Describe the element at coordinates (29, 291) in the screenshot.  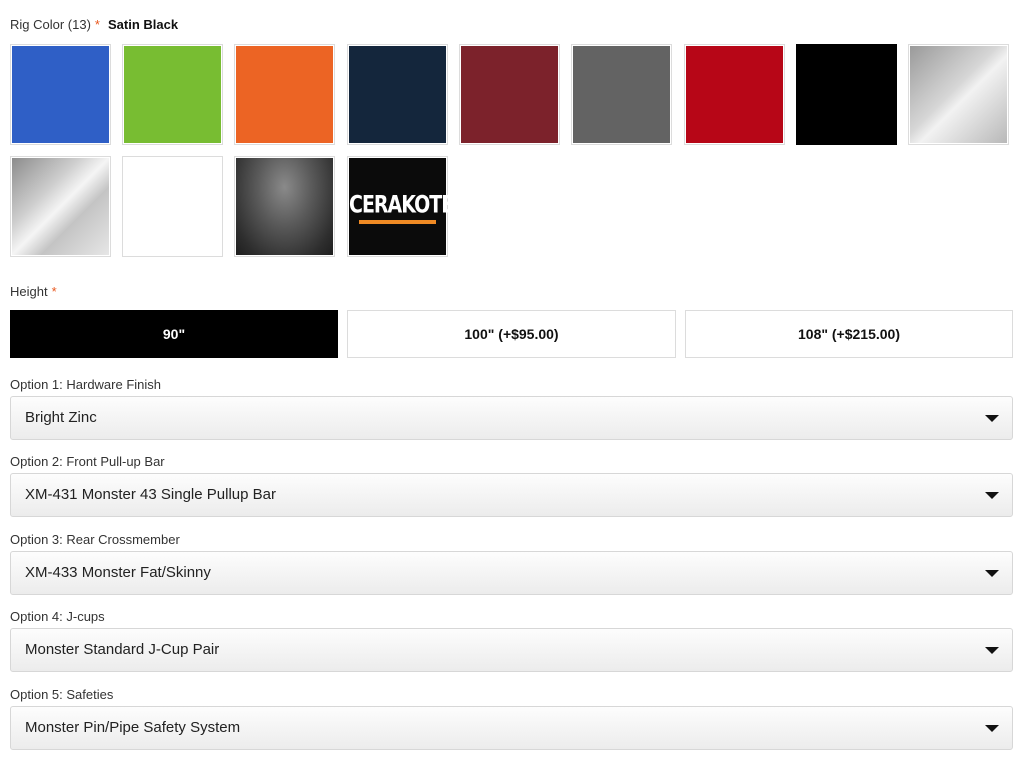
I see `height-label: Height` at that location.